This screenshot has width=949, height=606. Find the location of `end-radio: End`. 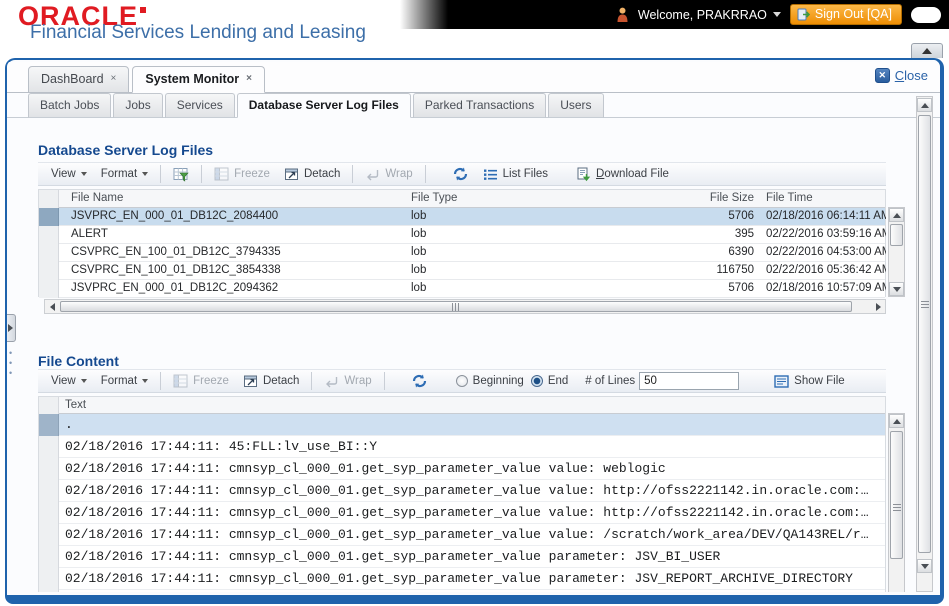

end-radio: End is located at coordinates (552, 381).